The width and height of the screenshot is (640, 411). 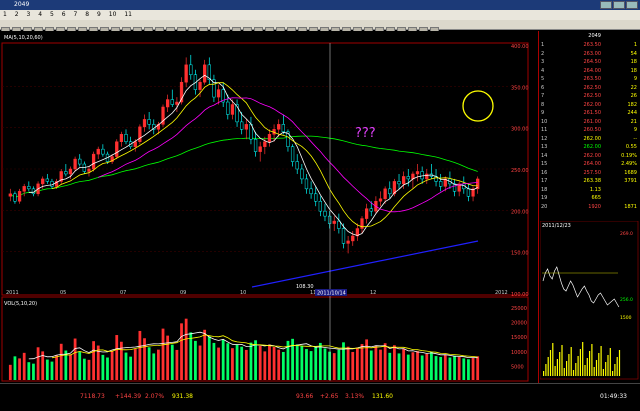 What do you see at coordinates (63, 293) in the screenshot?
I see `x-tick-label: 05` at bounding box center [63, 293].